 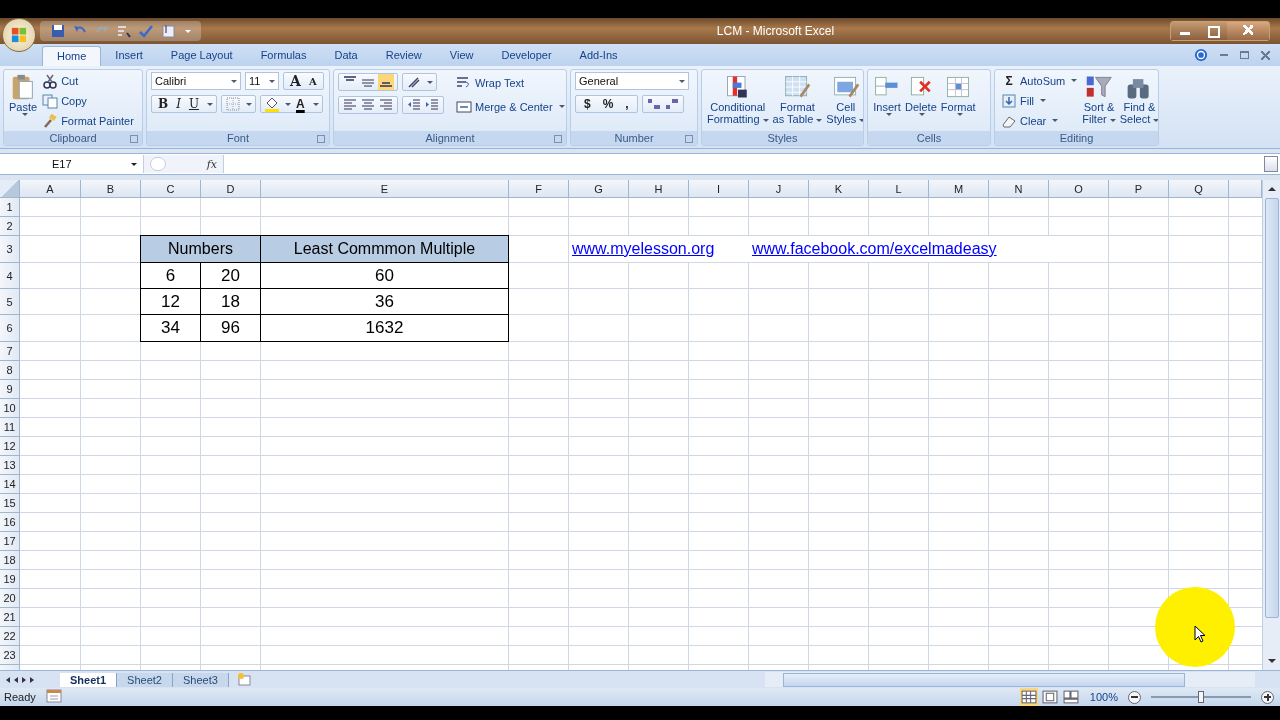 What do you see at coordinates (88, 120) in the screenshot?
I see `clipboard-button: Format Painter` at bounding box center [88, 120].